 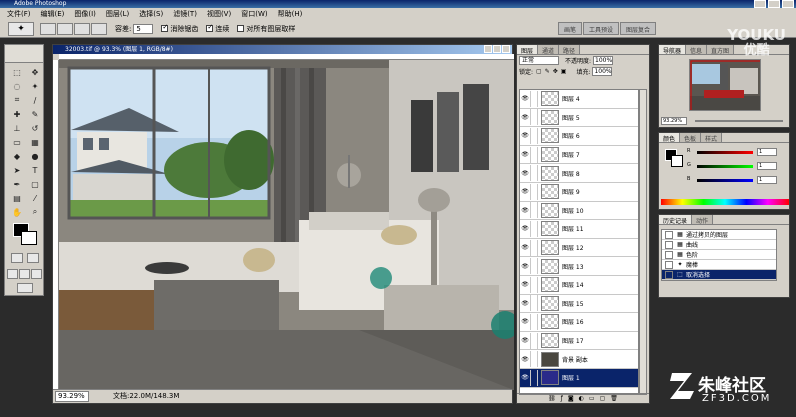 What do you see at coordinates (219, 14) in the screenshot?
I see `menu-view: 视图(V)` at bounding box center [219, 14].